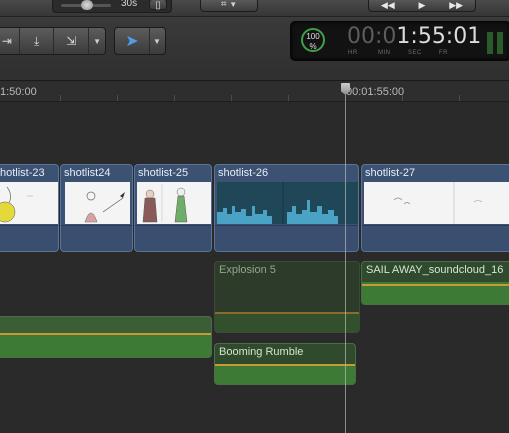  I want to click on audio-clip-background, so click(106, 337).